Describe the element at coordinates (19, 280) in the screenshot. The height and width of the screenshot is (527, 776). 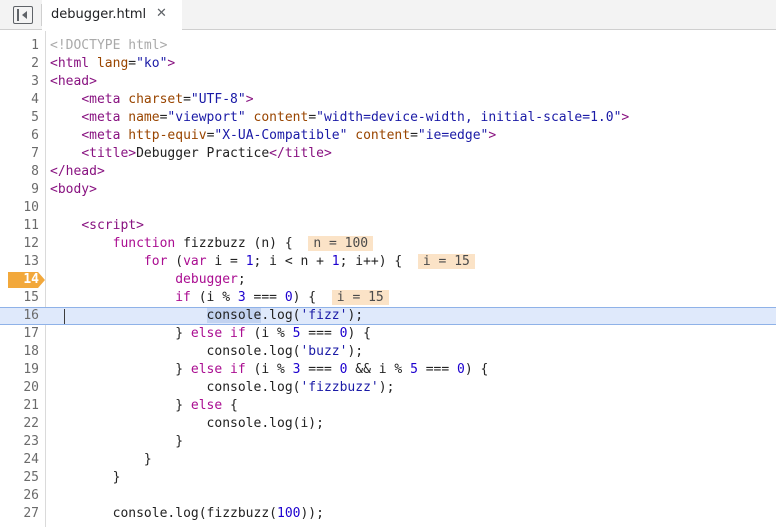
I see `line-number: 14` at that location.